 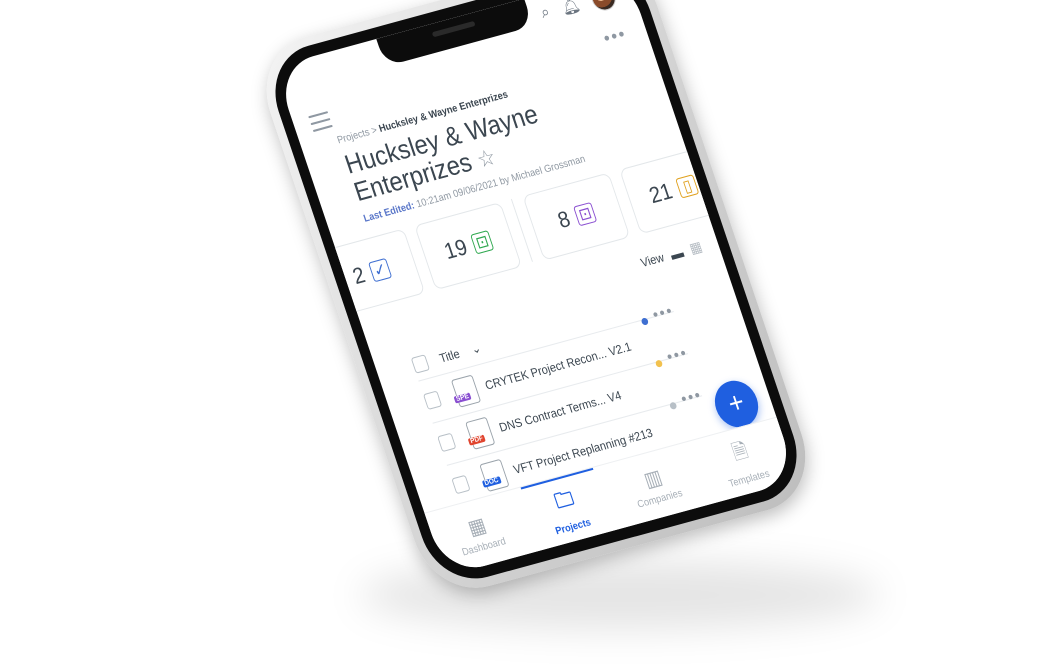 I want to click on notch-speaker, so click(x=453, y=29).